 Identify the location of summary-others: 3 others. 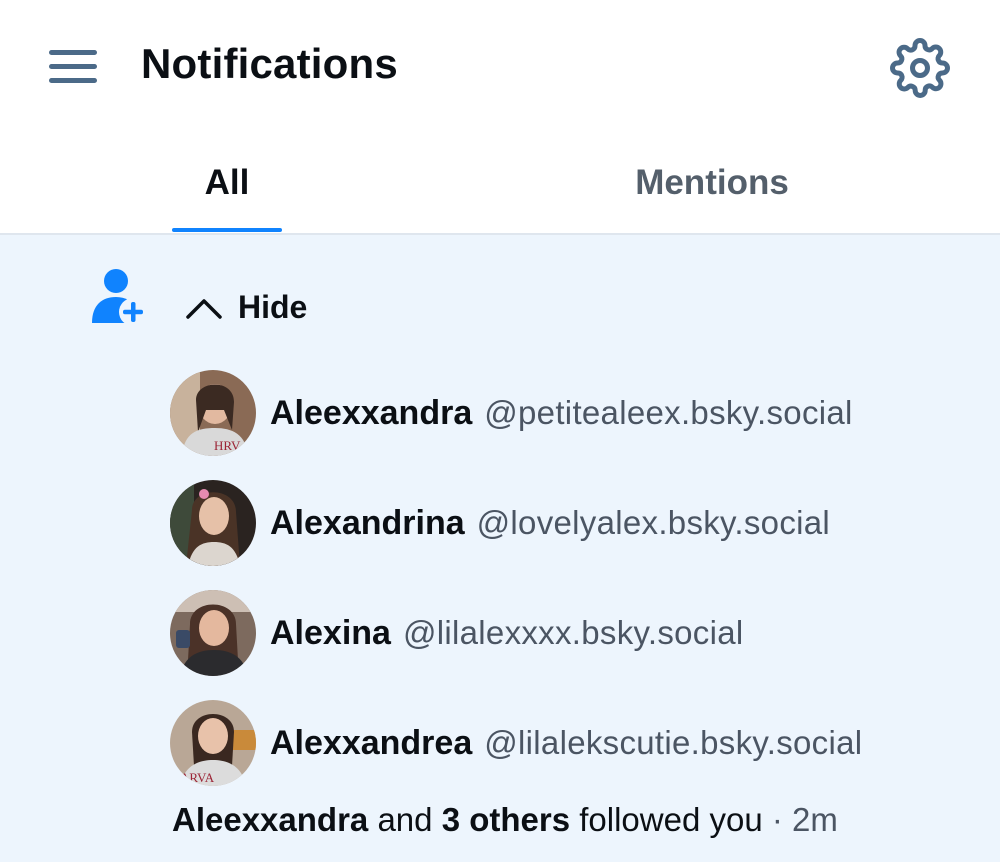
(506, 819).